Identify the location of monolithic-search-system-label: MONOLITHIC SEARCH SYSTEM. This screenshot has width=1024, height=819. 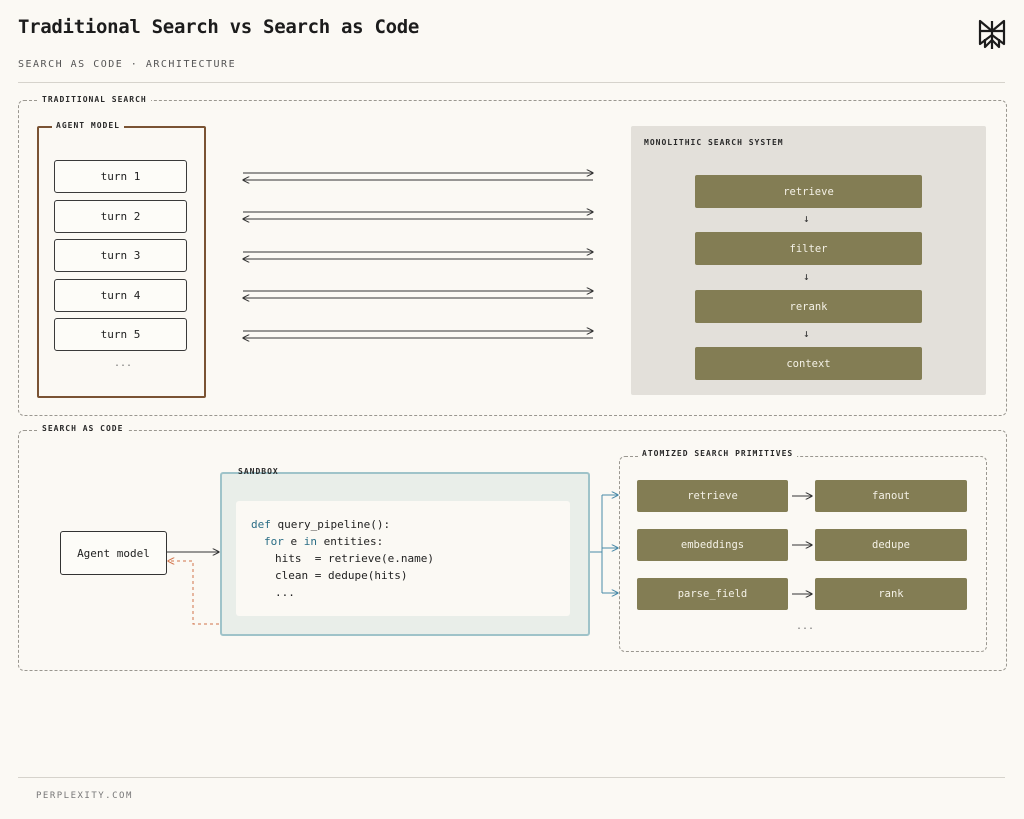
(714, 142).